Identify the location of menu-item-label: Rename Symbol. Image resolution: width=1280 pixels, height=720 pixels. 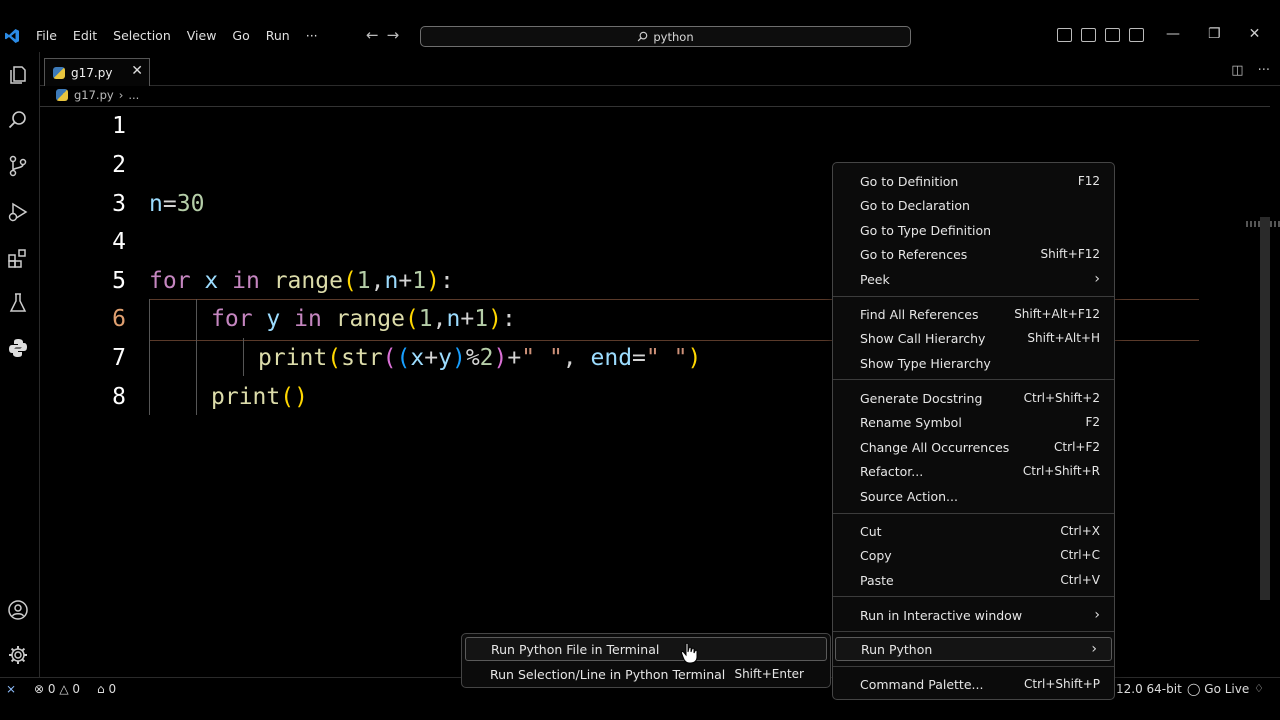
(911, 422).